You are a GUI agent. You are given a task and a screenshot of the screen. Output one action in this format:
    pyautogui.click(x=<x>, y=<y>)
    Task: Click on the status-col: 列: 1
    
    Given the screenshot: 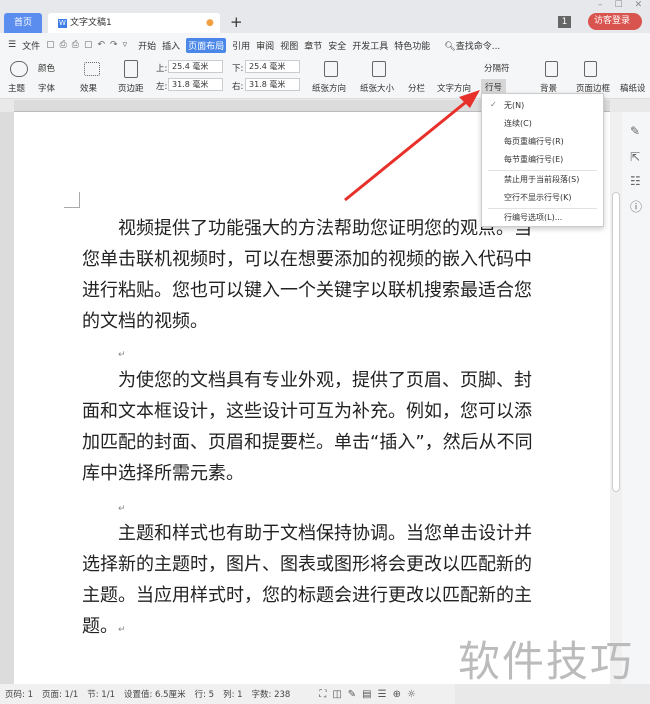 What is the action you would take?
    pyautogui.click(x=233, y=695)
    